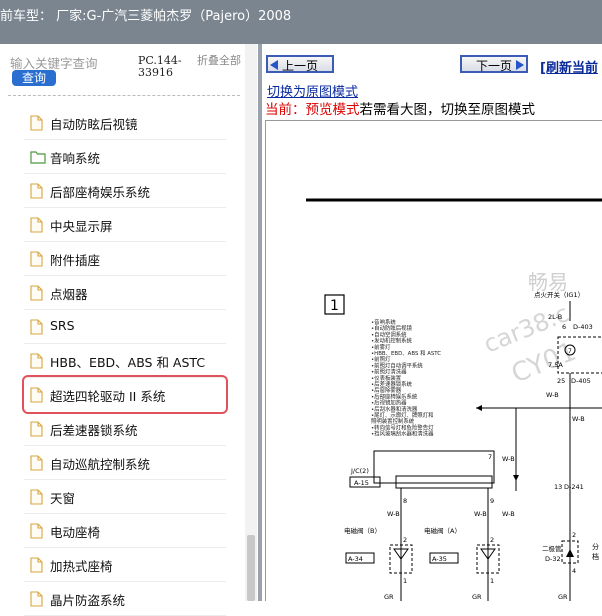  What do you see at coordinates (34, 78) in the screenshot?
I see `search-button: 查询` at bounding box center [34, 78].